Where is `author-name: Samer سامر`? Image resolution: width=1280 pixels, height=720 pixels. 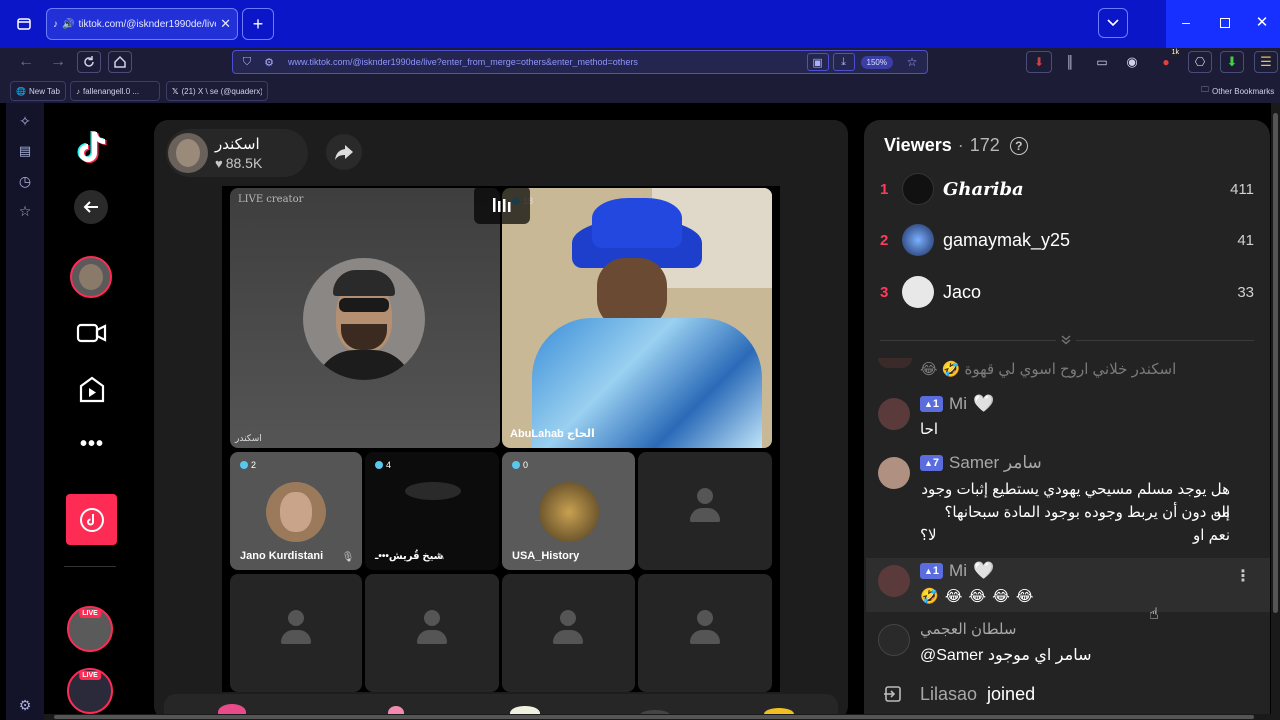 author-name: Samer سامر is located at coordinates (995, 462).